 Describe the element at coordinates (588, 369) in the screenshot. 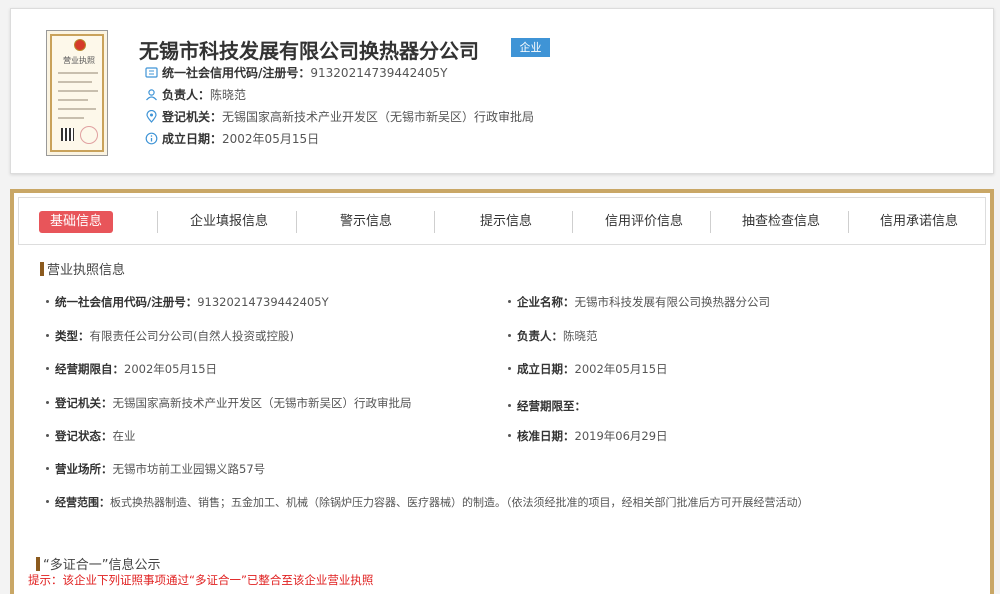

I see `field-founded-date: 成立日期：2002年05月15日` at that location.